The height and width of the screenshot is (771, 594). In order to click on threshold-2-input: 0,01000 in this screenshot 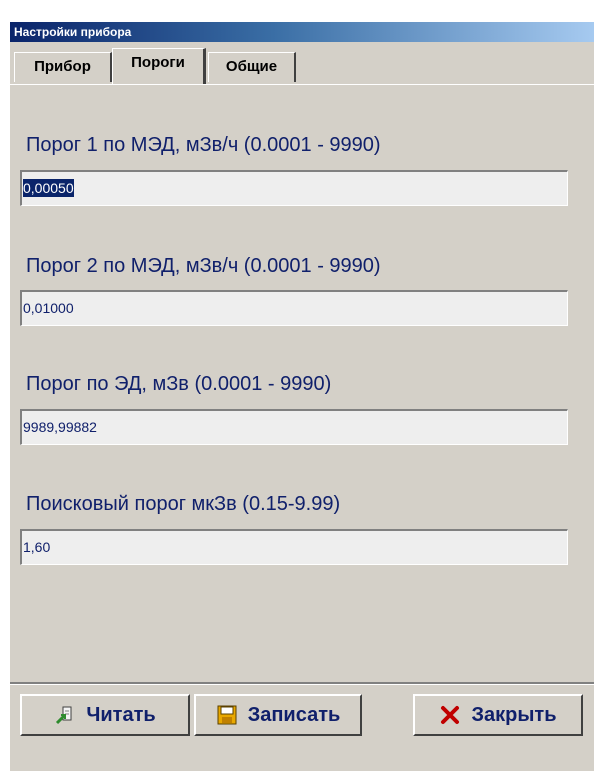, I will do `click(294, 308)`.